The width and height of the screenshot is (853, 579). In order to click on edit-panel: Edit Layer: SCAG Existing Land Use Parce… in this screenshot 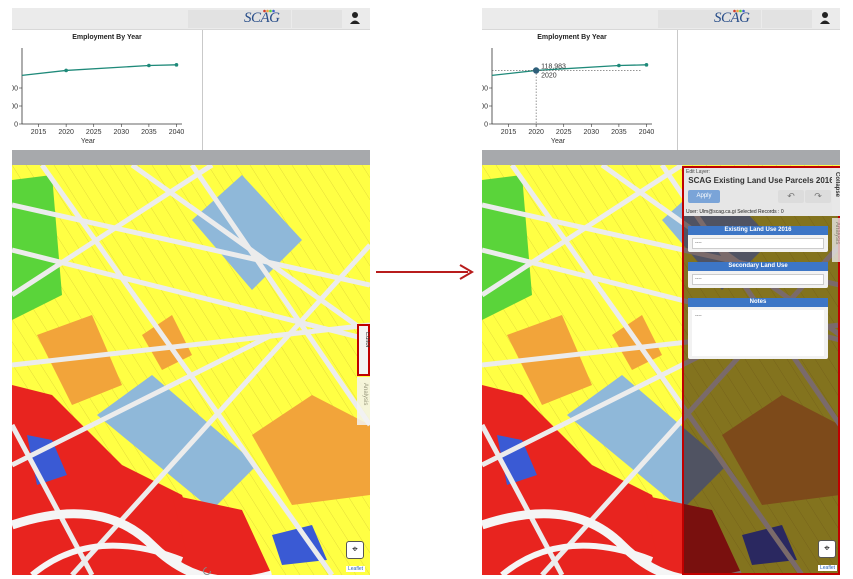, I will do `click(761, 370)`.